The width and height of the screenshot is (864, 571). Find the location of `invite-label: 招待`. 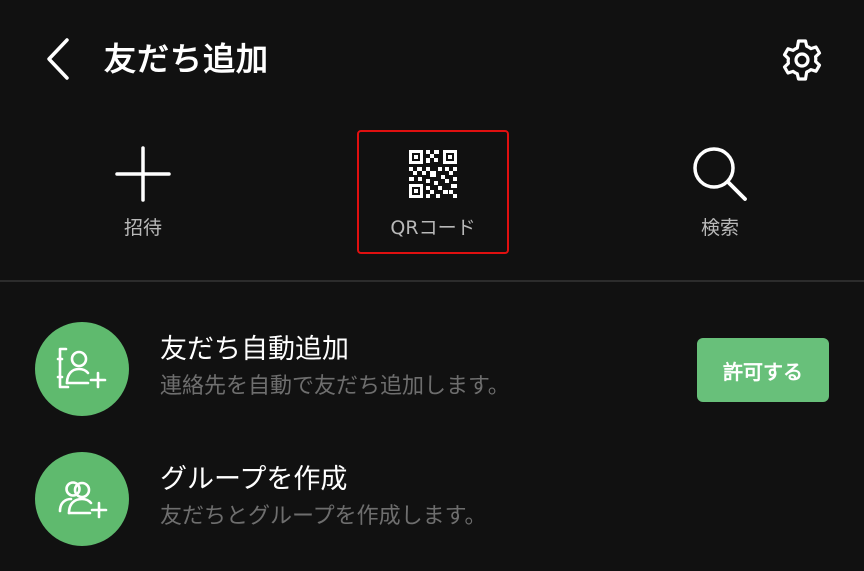

invite-label: 招待 is located at coordinates (142, 228).